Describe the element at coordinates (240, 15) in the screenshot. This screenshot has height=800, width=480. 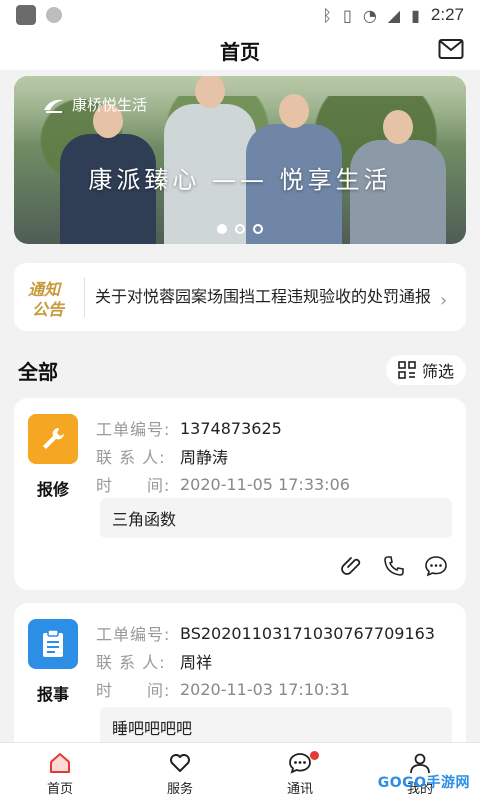
I see `status-bar: ᛒ ▯ ◔ ◢ ▮ 2:27` at that location.